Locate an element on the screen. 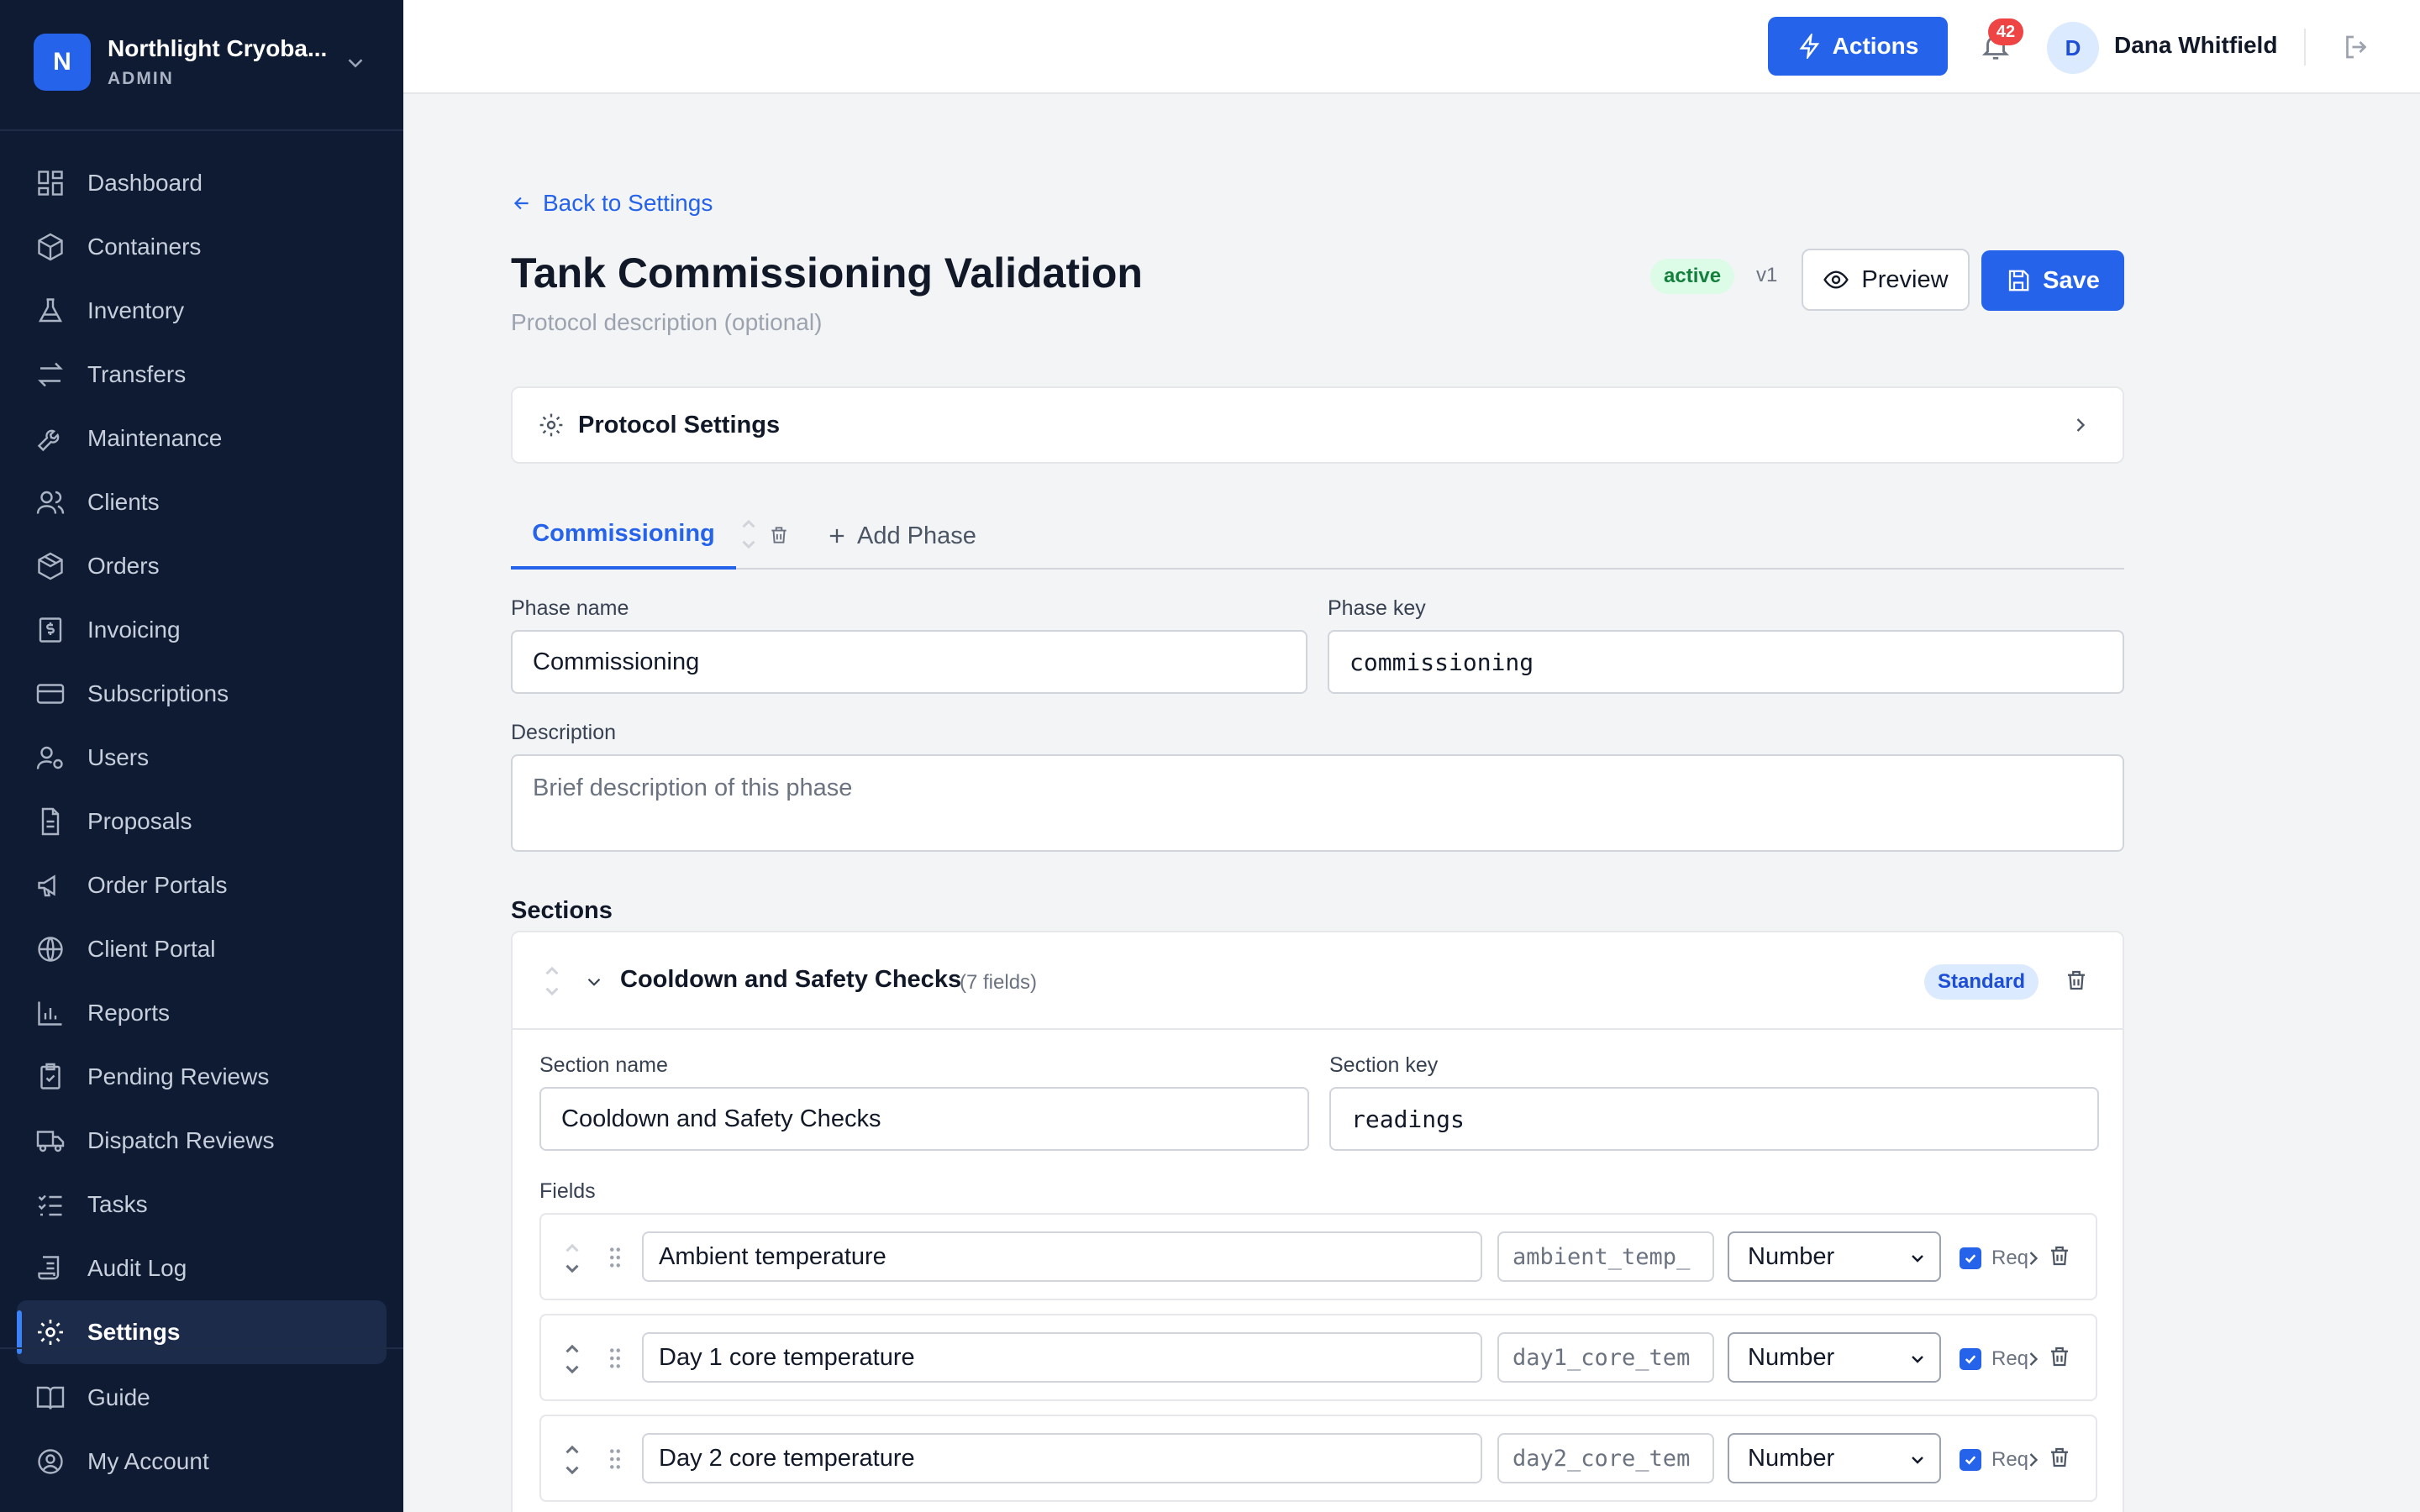 This screenshot has width=2420, height=1512. field-key-input: ambient_temp_ is located at coordinates (1605, 1256).